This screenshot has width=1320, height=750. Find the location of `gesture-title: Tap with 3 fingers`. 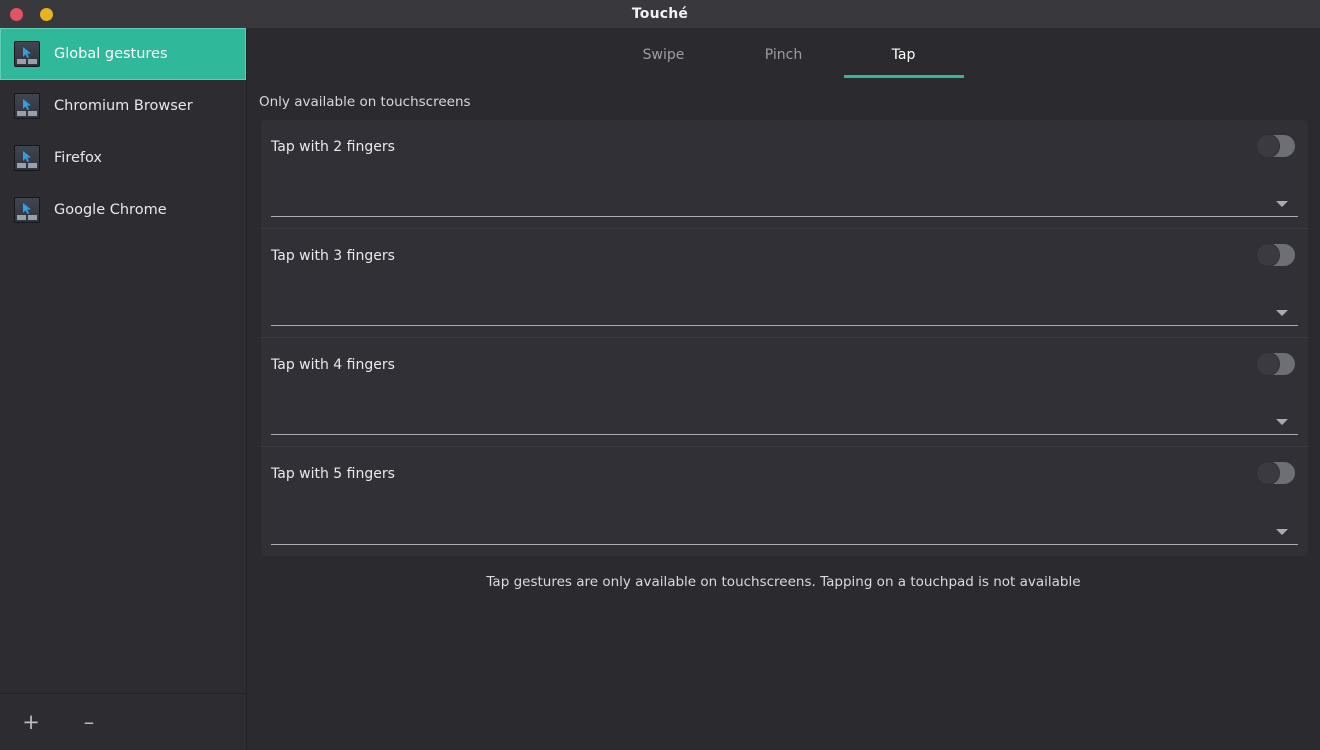

gesture-title: Tap with 3 fingers is located at coordinates (333, 256).